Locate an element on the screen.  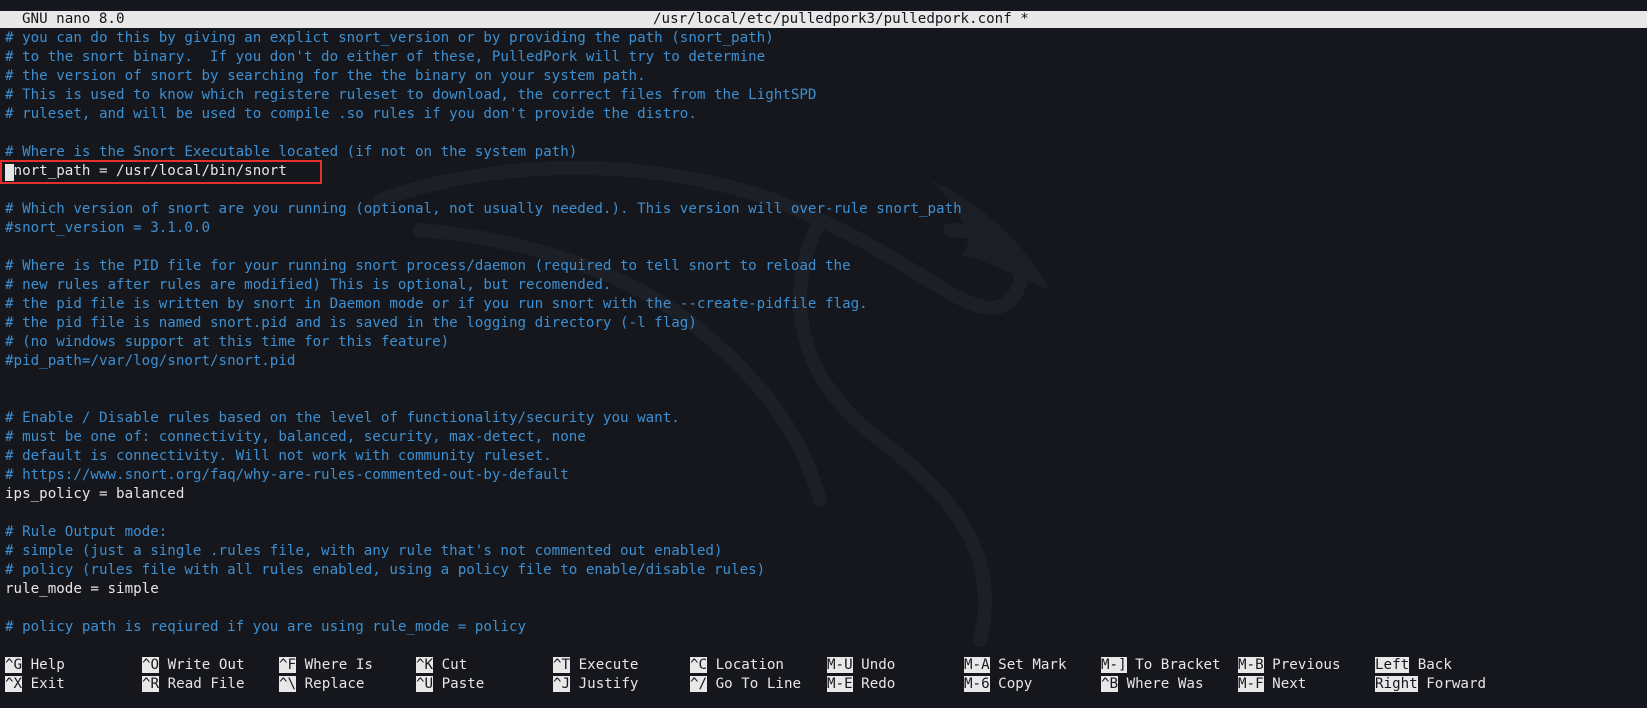
shortcut-key: ^G is located at coordinates (14, 665).